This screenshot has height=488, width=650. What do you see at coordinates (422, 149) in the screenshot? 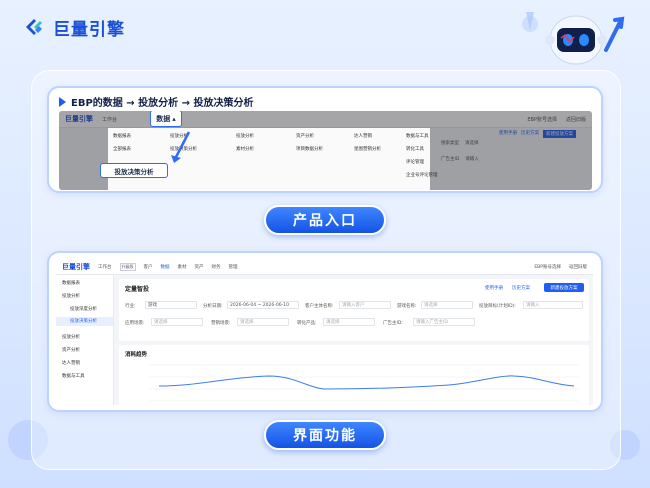
I see `menu-item: 转化工具` at bounding box center [422, 149].